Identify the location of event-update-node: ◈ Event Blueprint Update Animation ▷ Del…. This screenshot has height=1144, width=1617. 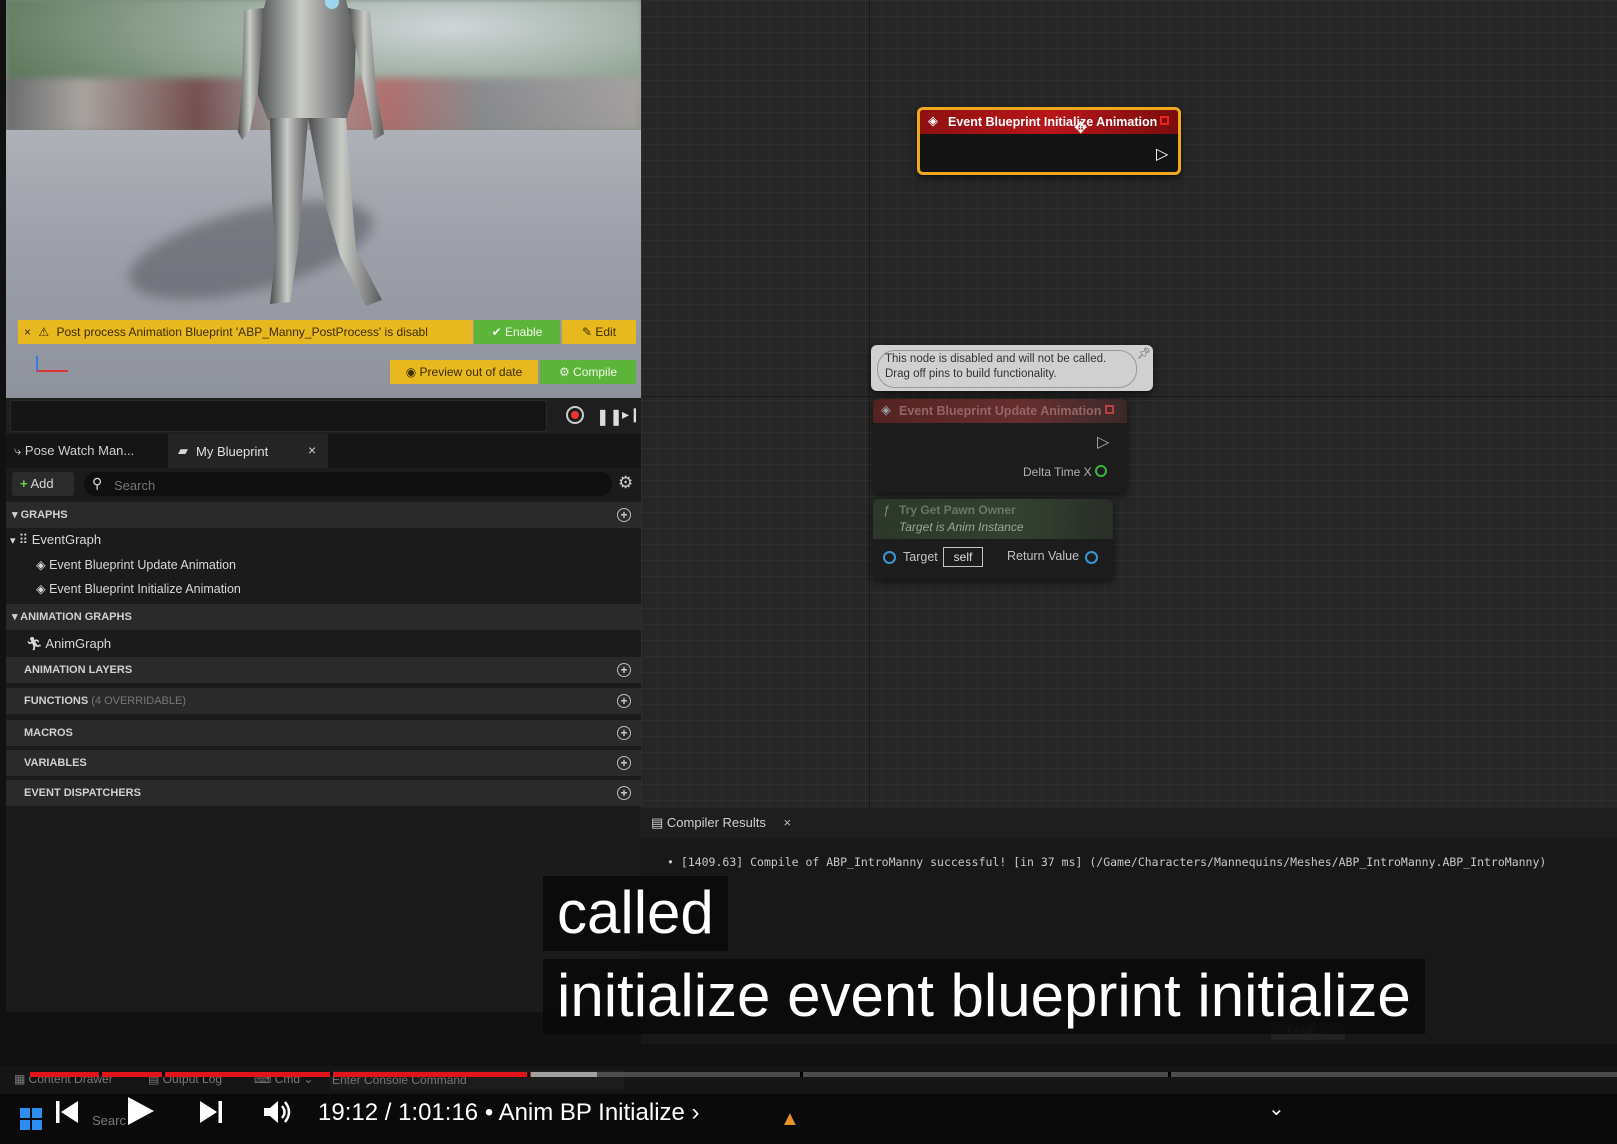
(1000, 446).